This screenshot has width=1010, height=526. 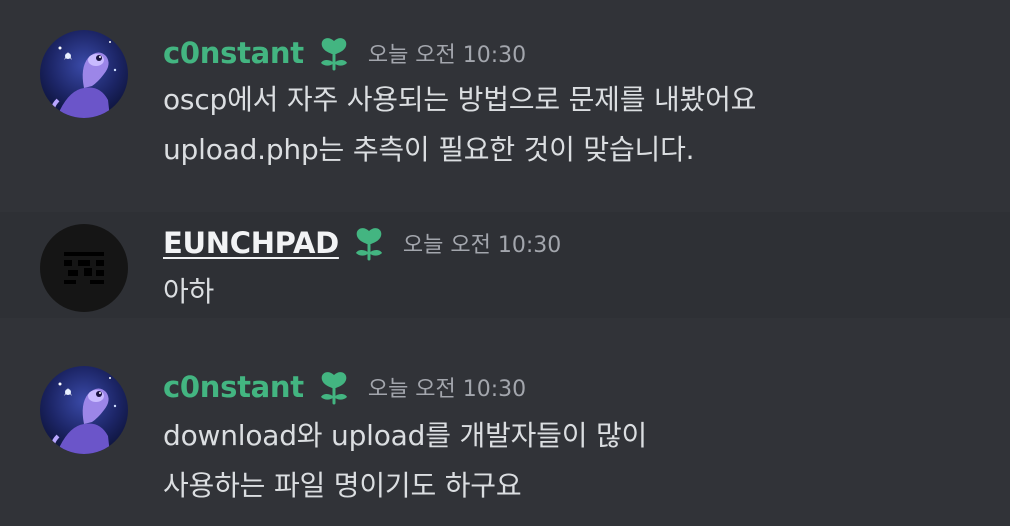 What do you see at coordinates (460, 99) in the screenshot?
I see `message-line: oscp에서 자주 사용되는 방법으로 문제를 내봤어요` at bounding box center [460, 99].